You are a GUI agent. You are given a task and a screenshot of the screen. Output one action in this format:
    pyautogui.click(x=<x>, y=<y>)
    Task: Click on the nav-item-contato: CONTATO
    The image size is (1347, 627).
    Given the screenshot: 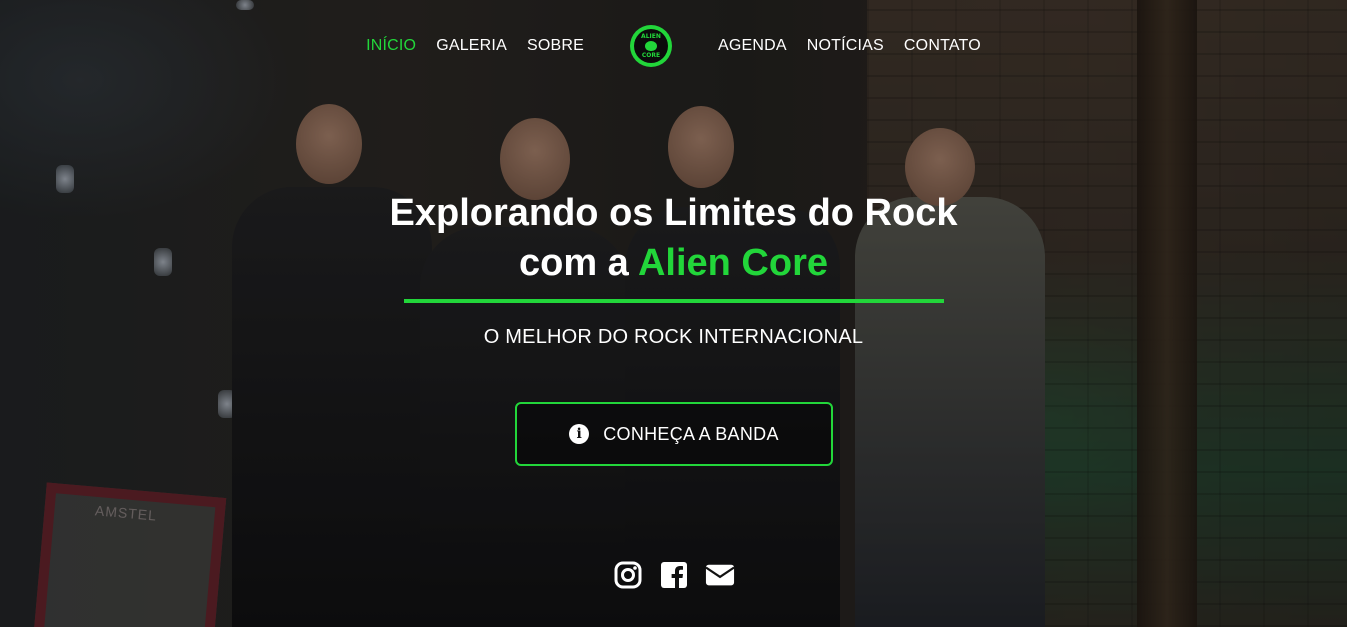 What is the action you would take?
    pyautogui.click(x=942, y=46)
    